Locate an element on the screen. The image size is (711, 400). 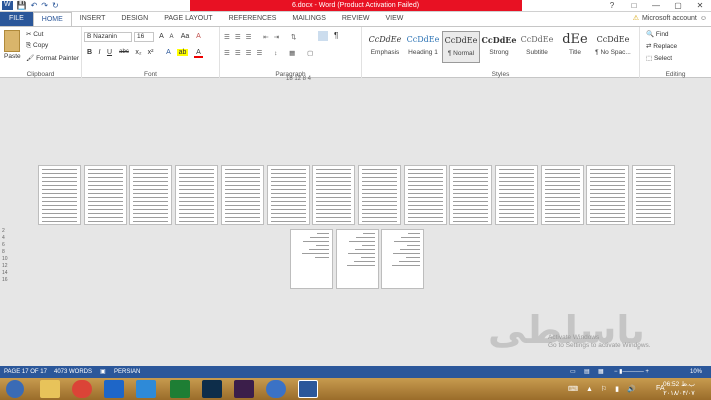
word-taskbar-icon is located at coordinates (308, 389).